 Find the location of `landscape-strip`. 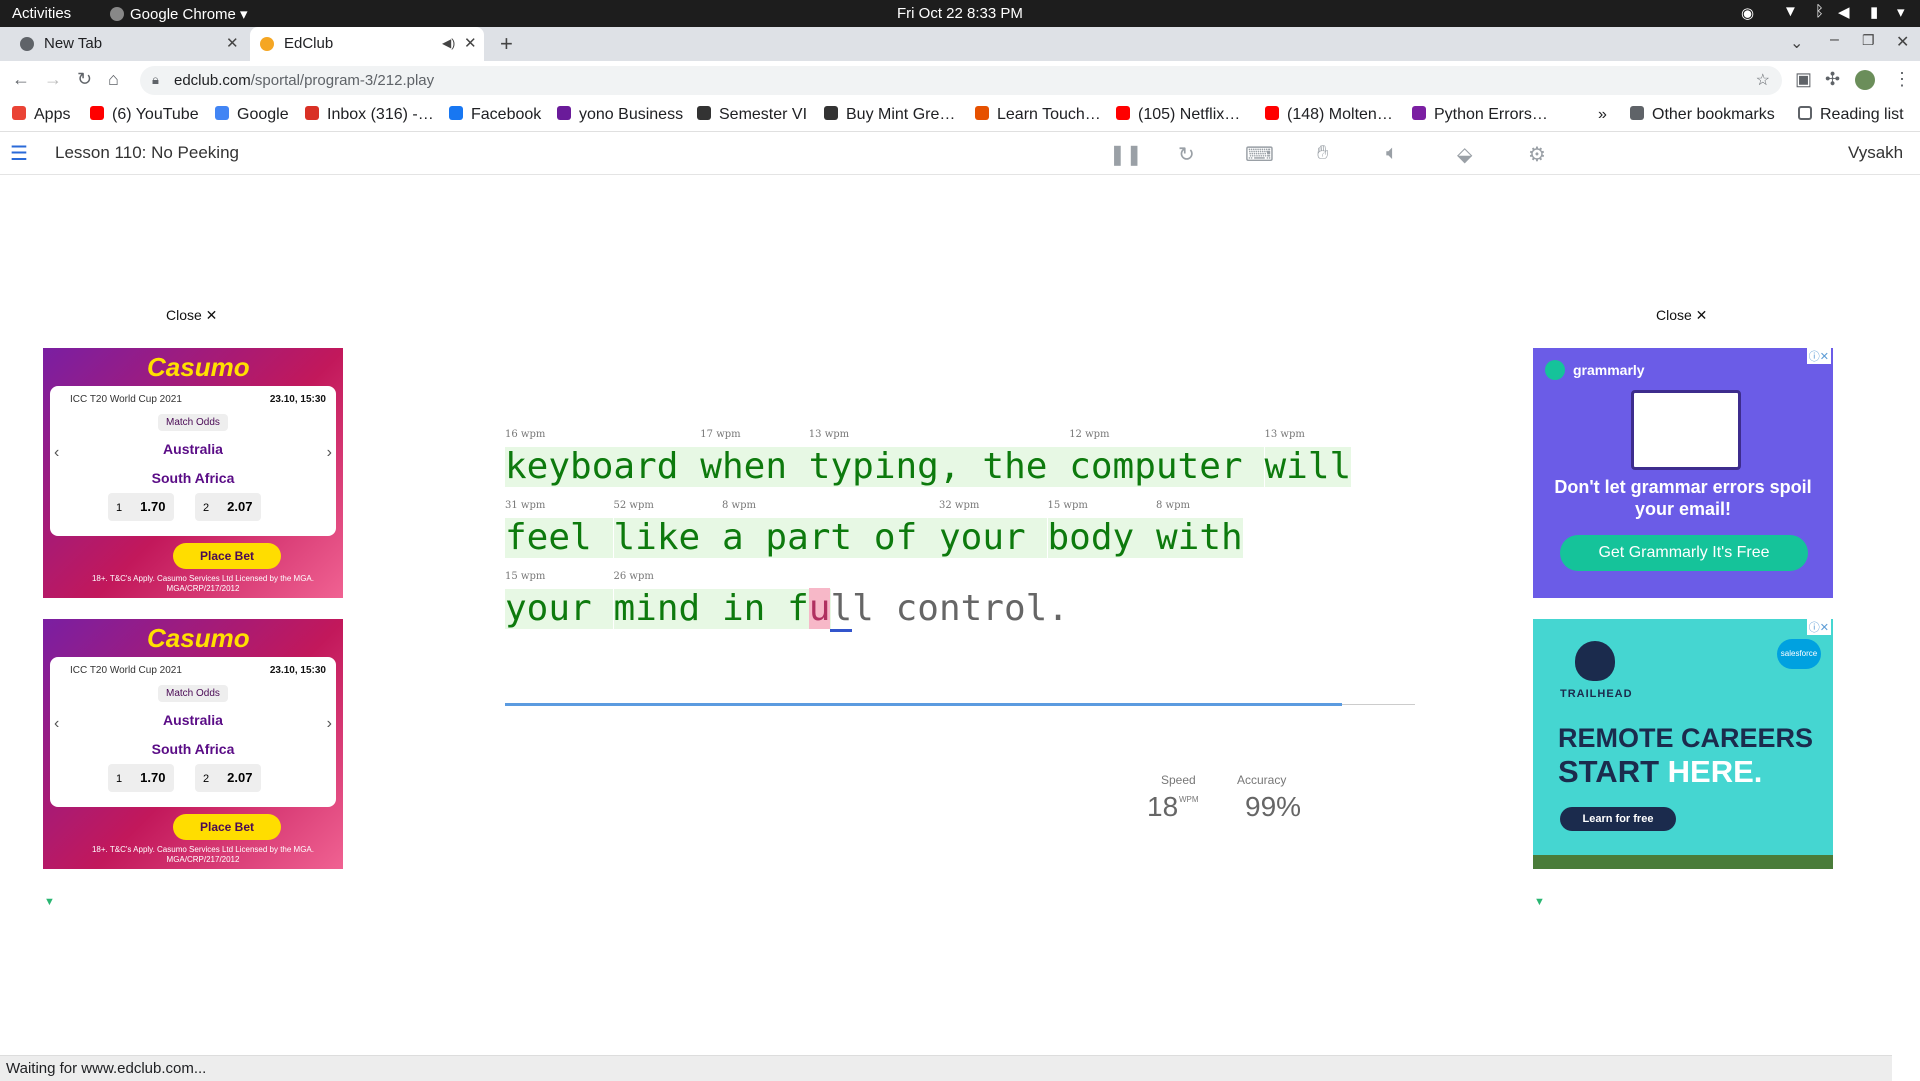

landscape-strip is located at coordinates (1683, 862).